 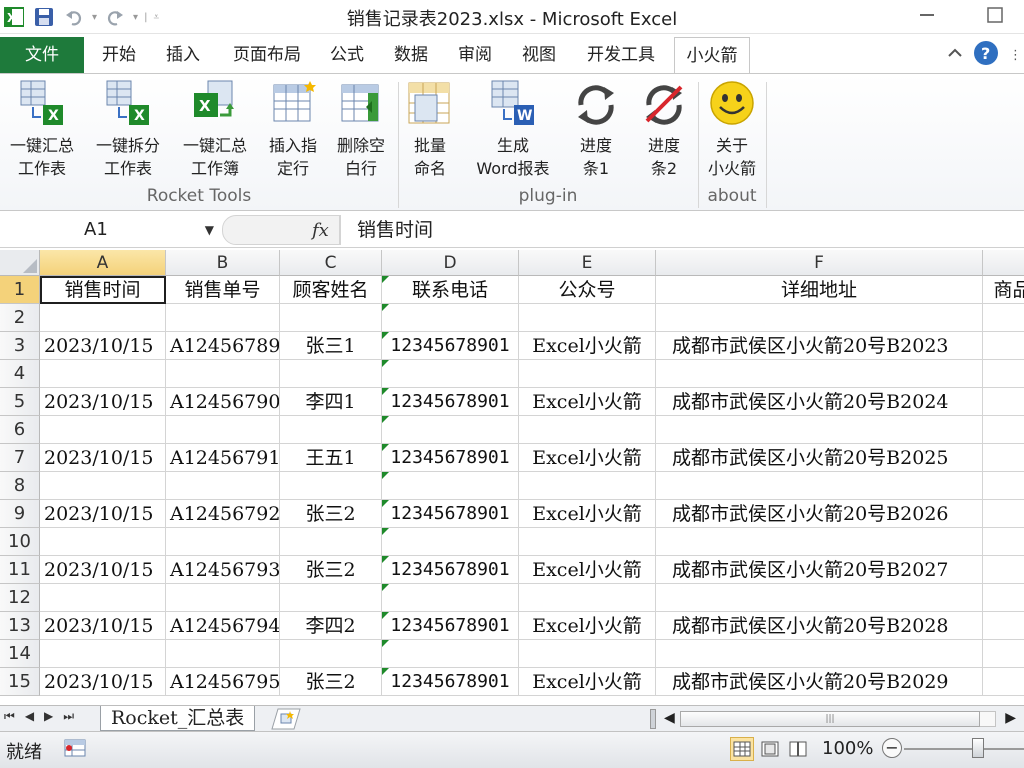 I want to click on tab-file: 文件, so click(x=42, y=55).